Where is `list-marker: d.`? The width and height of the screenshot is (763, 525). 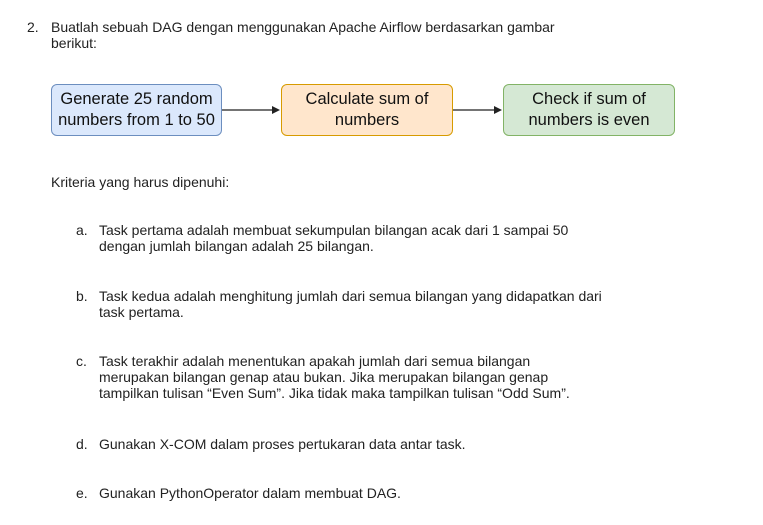
list-marker: d. is located at coordinates (82, 444).